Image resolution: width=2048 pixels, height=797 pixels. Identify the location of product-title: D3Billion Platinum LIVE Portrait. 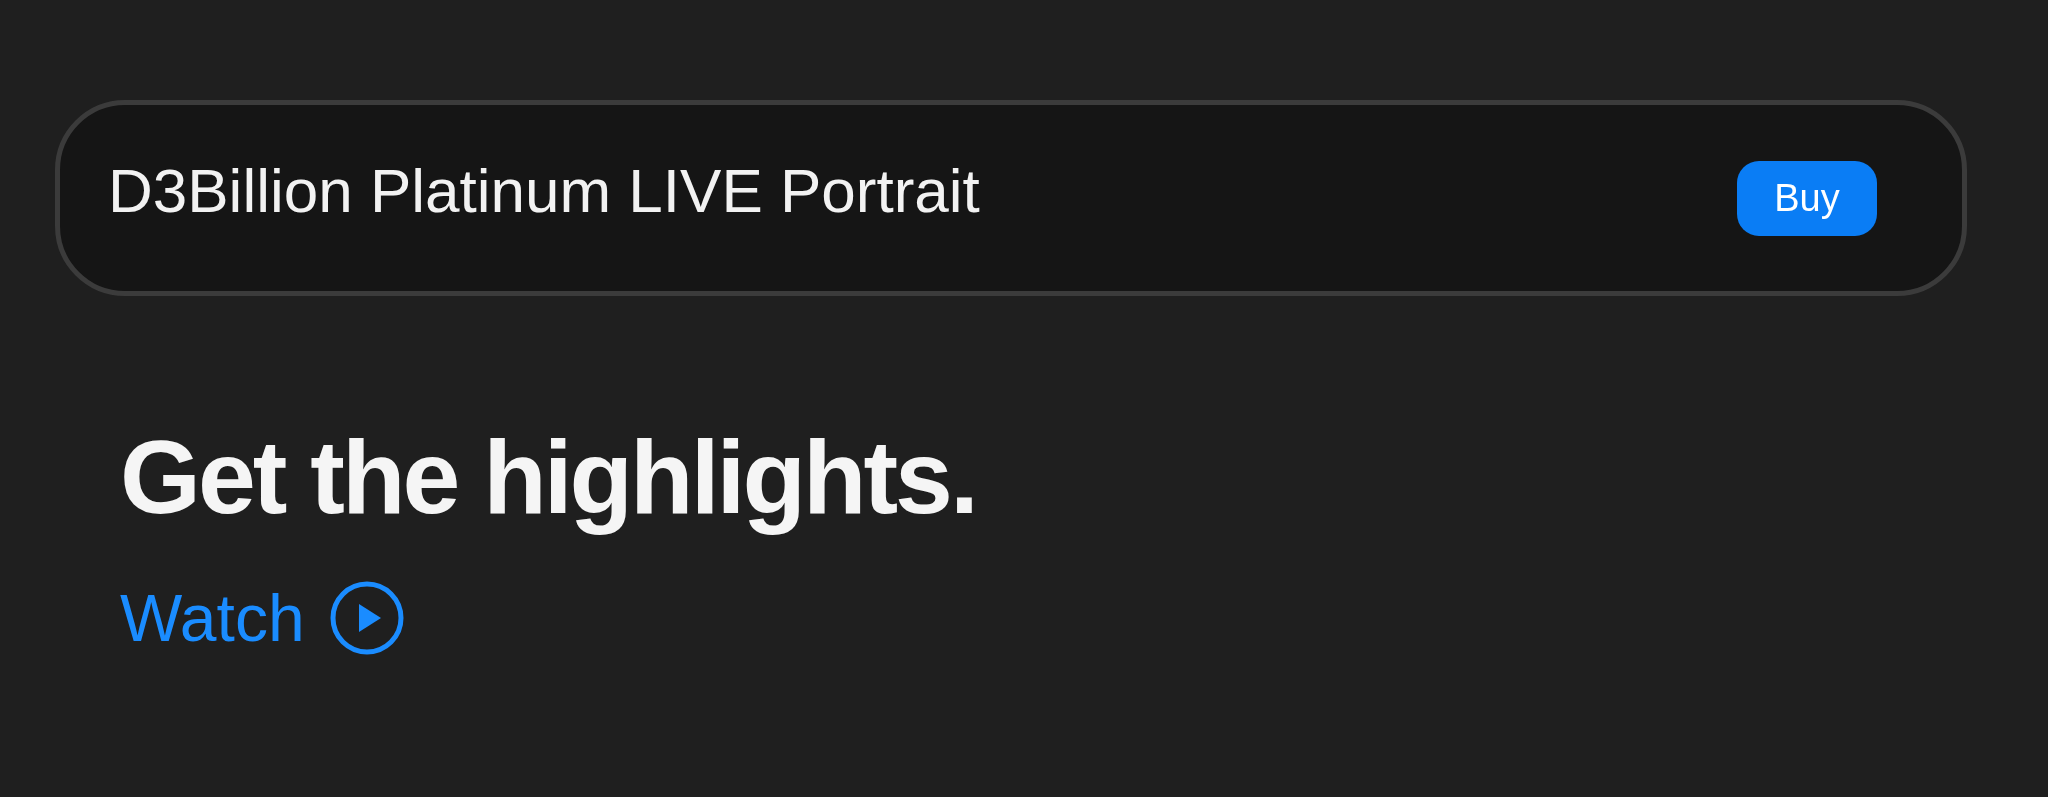
(544, 190).